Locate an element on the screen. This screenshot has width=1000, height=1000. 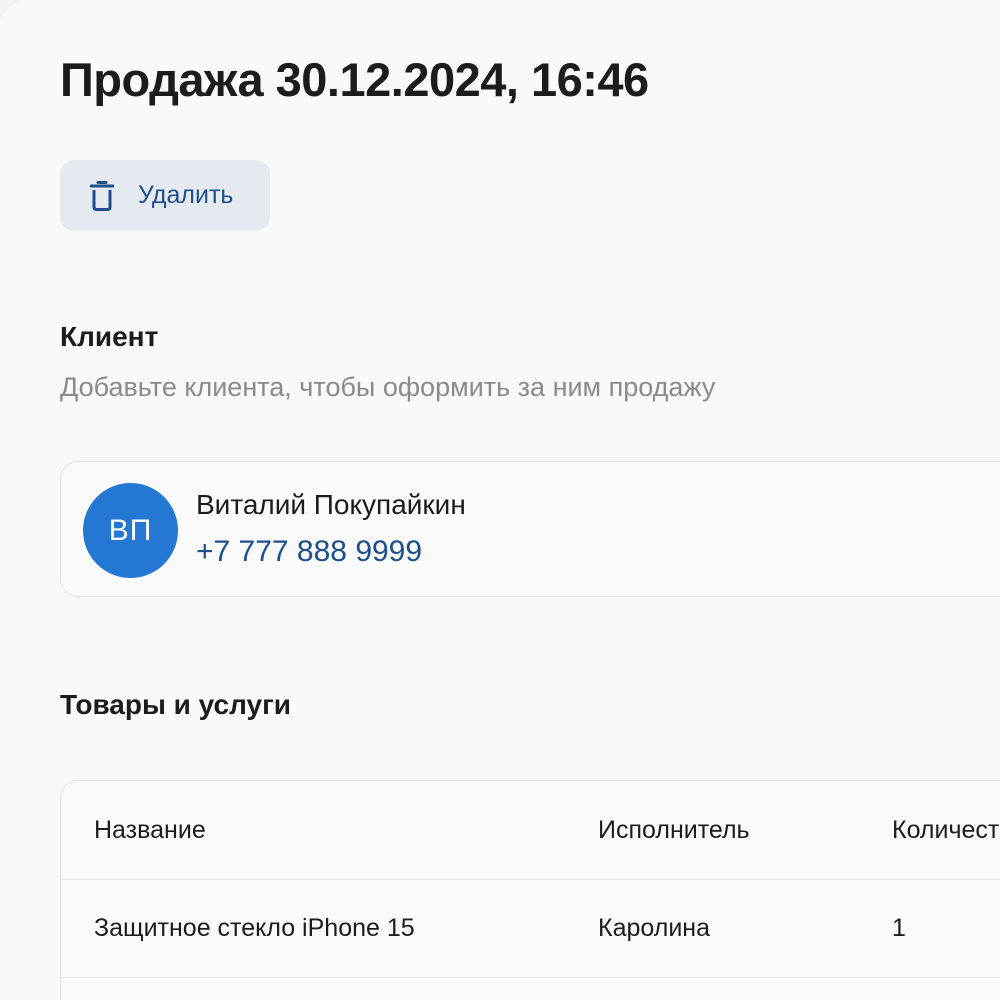
column-header-executor: Исполнитель is located at coordinates (674, 830).